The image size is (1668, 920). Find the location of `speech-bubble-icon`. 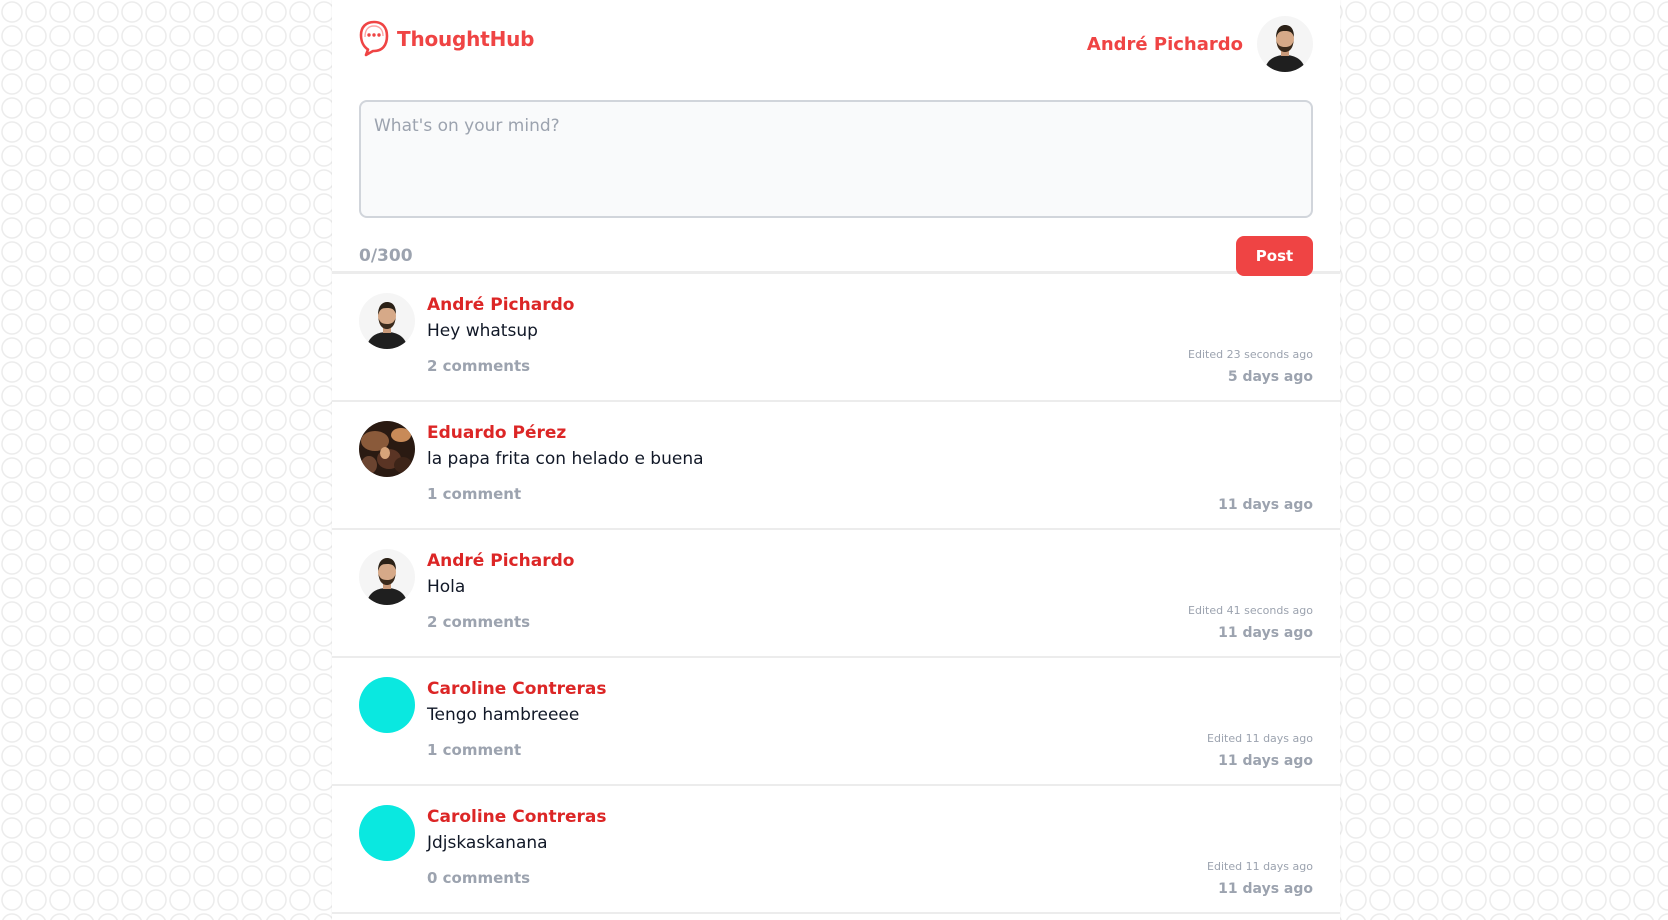

speech-bubble-icon is located at coordinates (374, 38).